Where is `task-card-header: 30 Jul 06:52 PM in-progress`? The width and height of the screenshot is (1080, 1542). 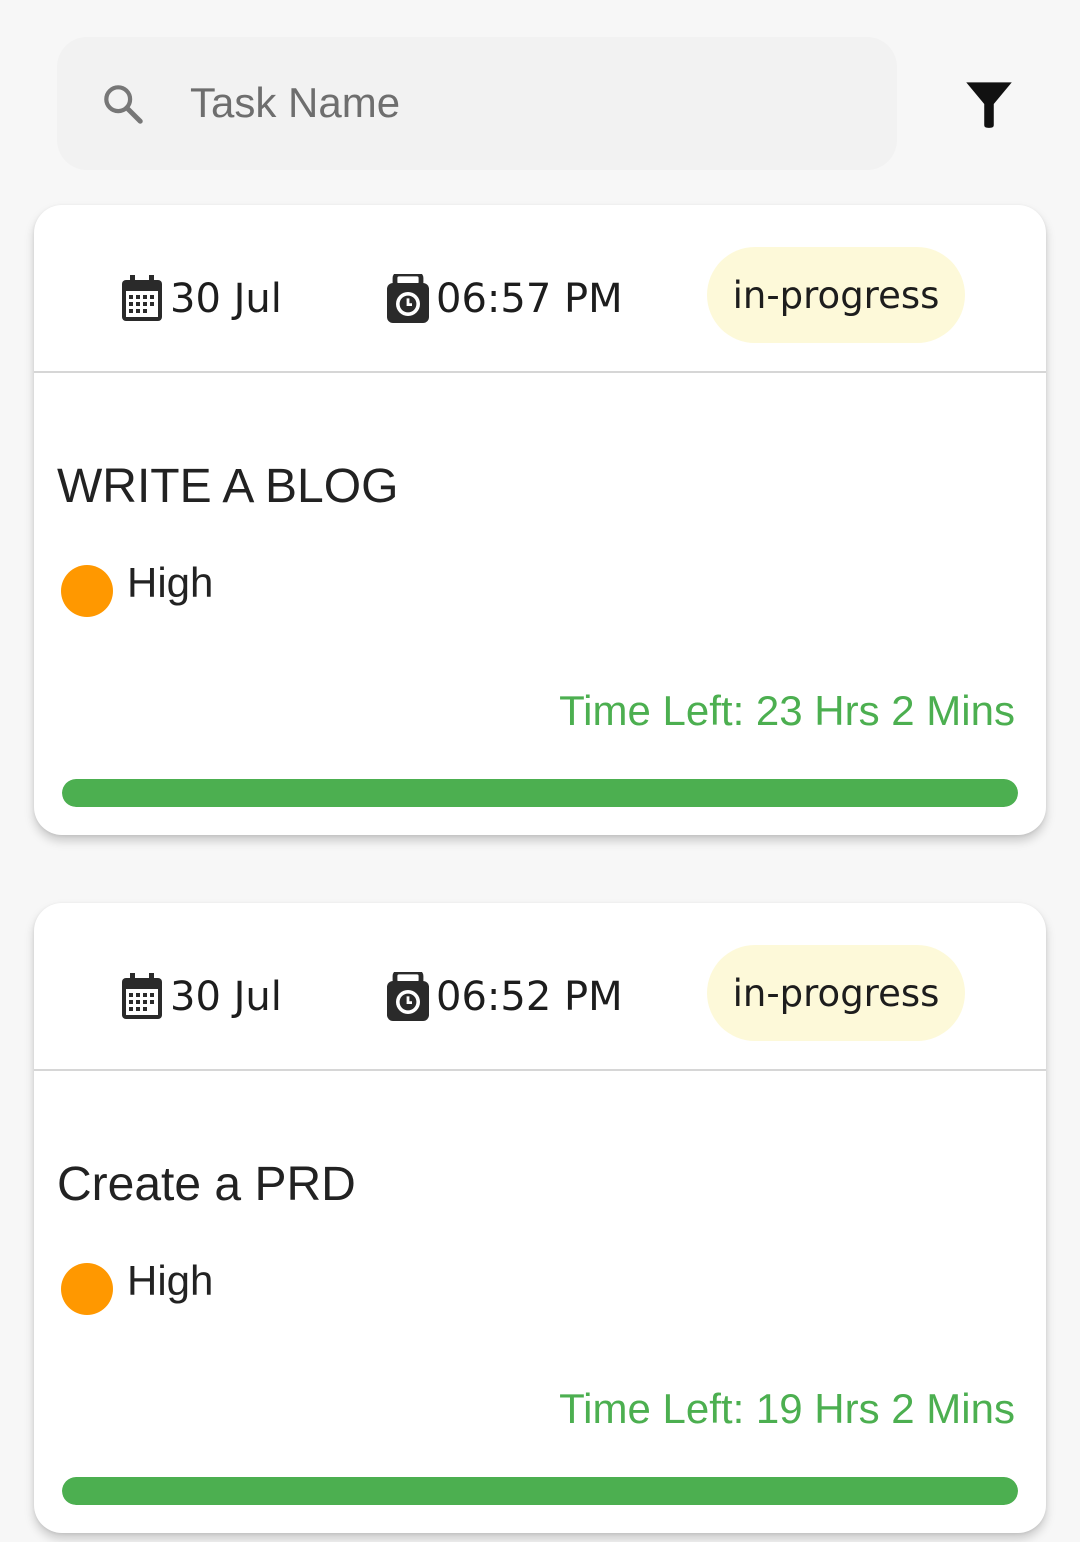 task-card-header: 30 Jul 06:52 PM in-progress is located at coordinates (540, 987).